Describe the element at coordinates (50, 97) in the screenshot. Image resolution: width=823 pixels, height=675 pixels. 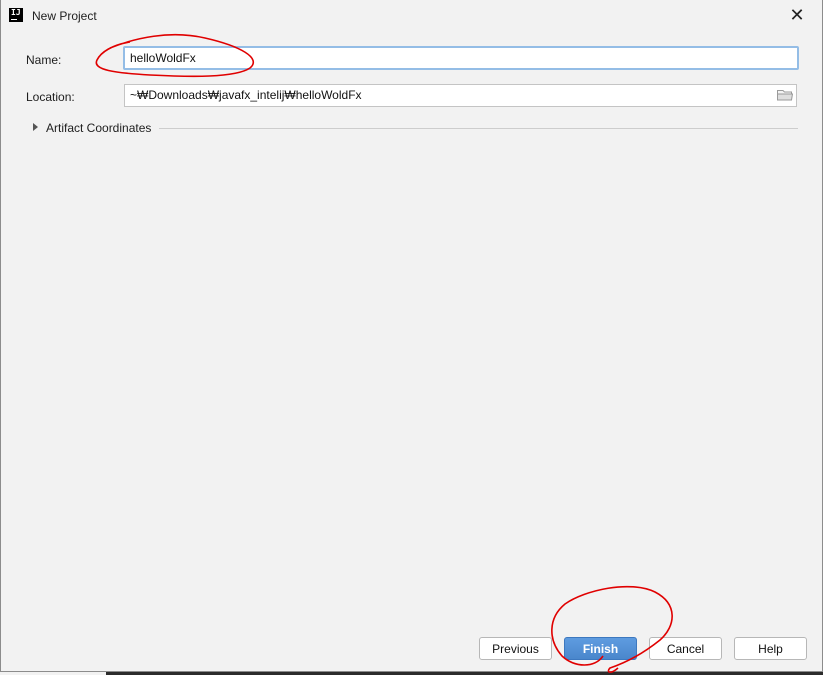
I see `location-label: Location:` at that location.